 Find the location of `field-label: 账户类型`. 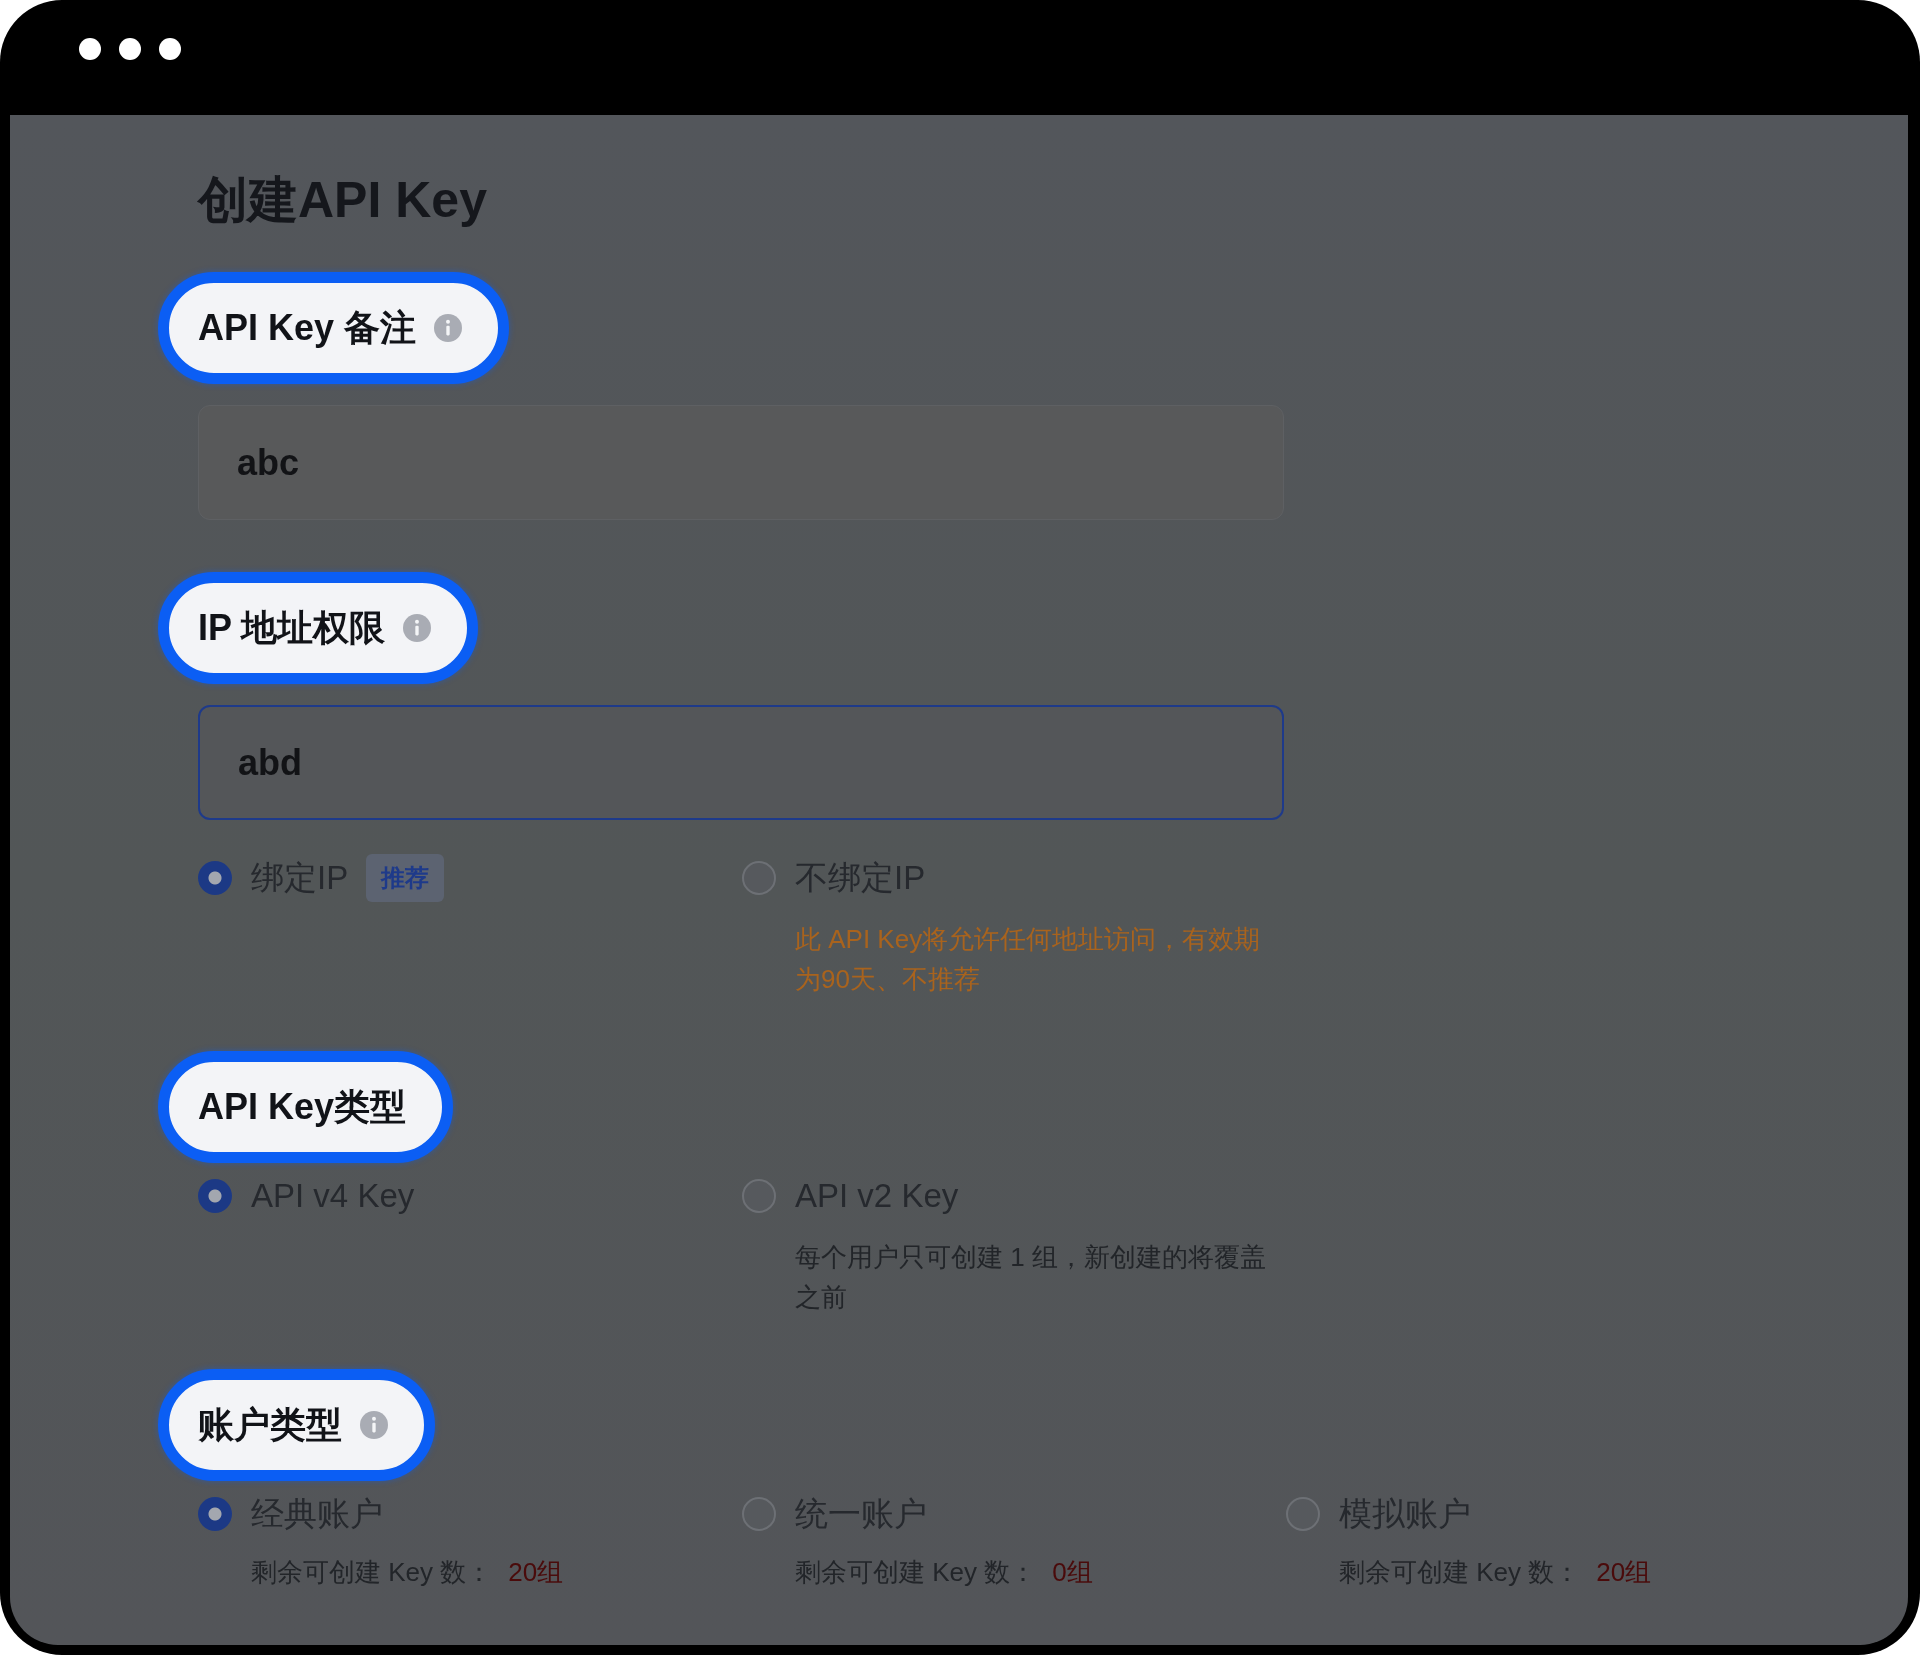

field-label: 账户类型 is located at coordinates (270, 1425).